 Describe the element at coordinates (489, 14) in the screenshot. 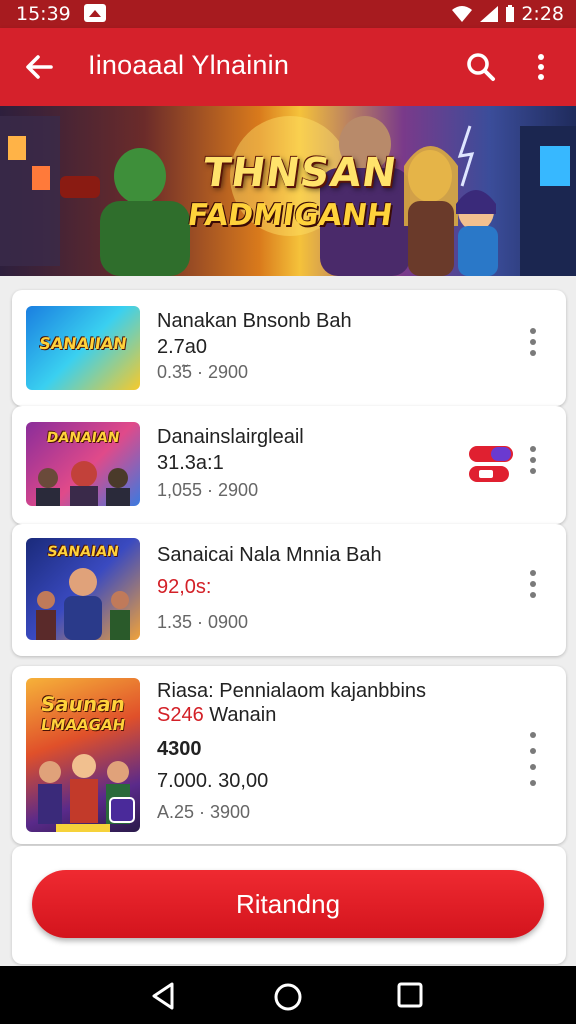

I see `signal-icon` at that location.